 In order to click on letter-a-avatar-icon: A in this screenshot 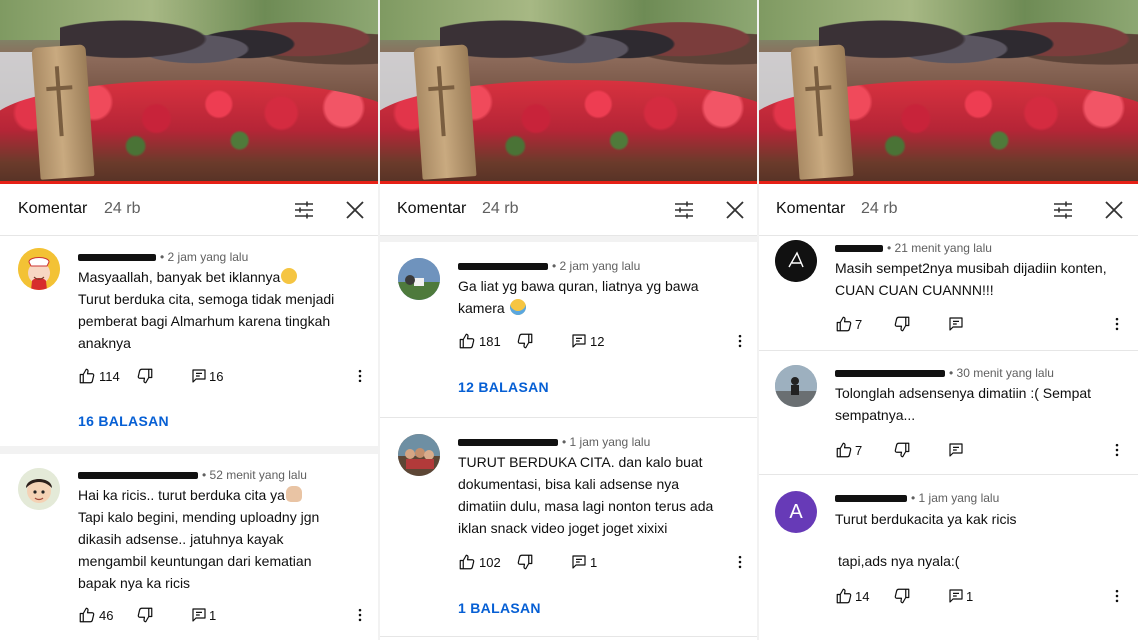, I will do `click(796, 512)`.